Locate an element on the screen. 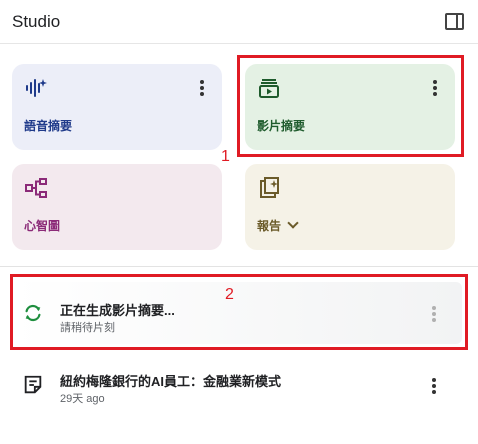  studio-header: Studio is located at coordinates (239, 22).